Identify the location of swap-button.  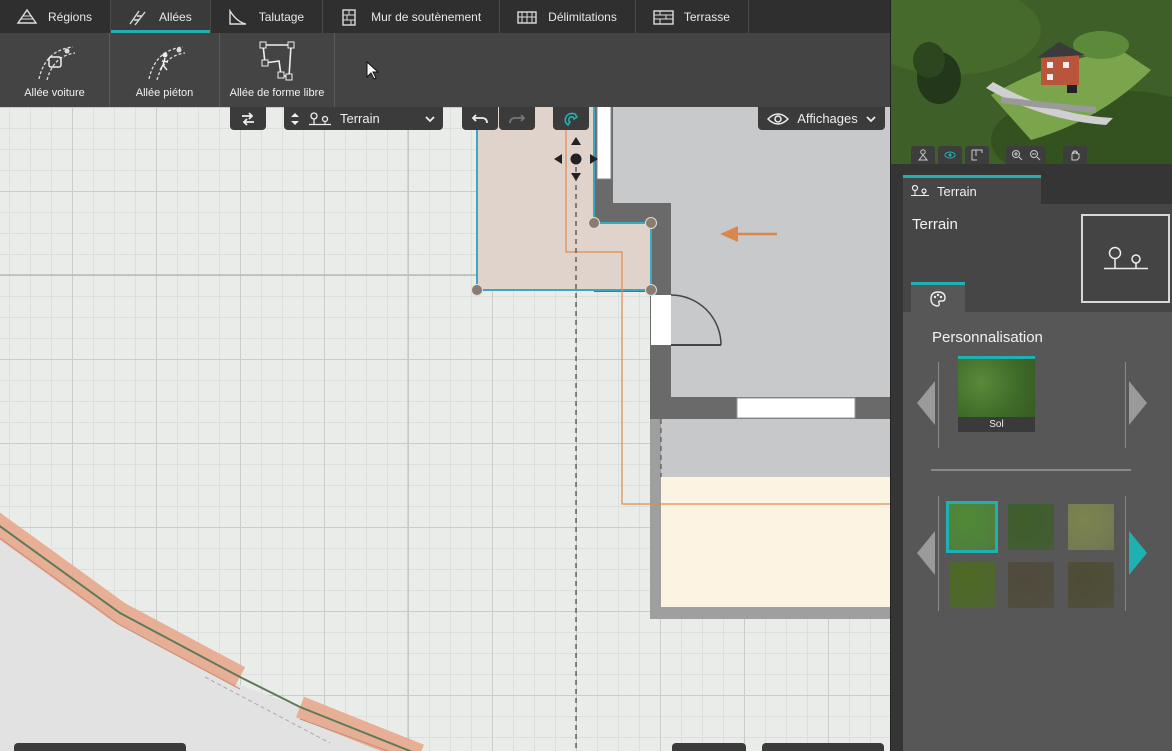
(248, 118).